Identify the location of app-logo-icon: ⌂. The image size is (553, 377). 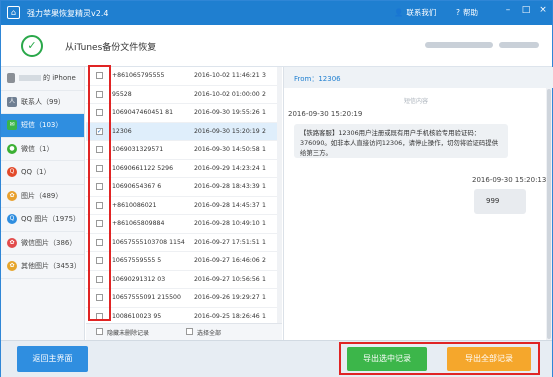
(13, 12).